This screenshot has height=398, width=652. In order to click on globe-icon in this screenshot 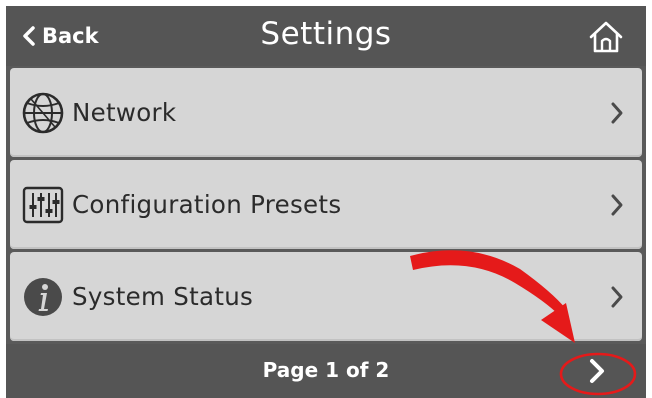, I will do `click(43, 113)`.